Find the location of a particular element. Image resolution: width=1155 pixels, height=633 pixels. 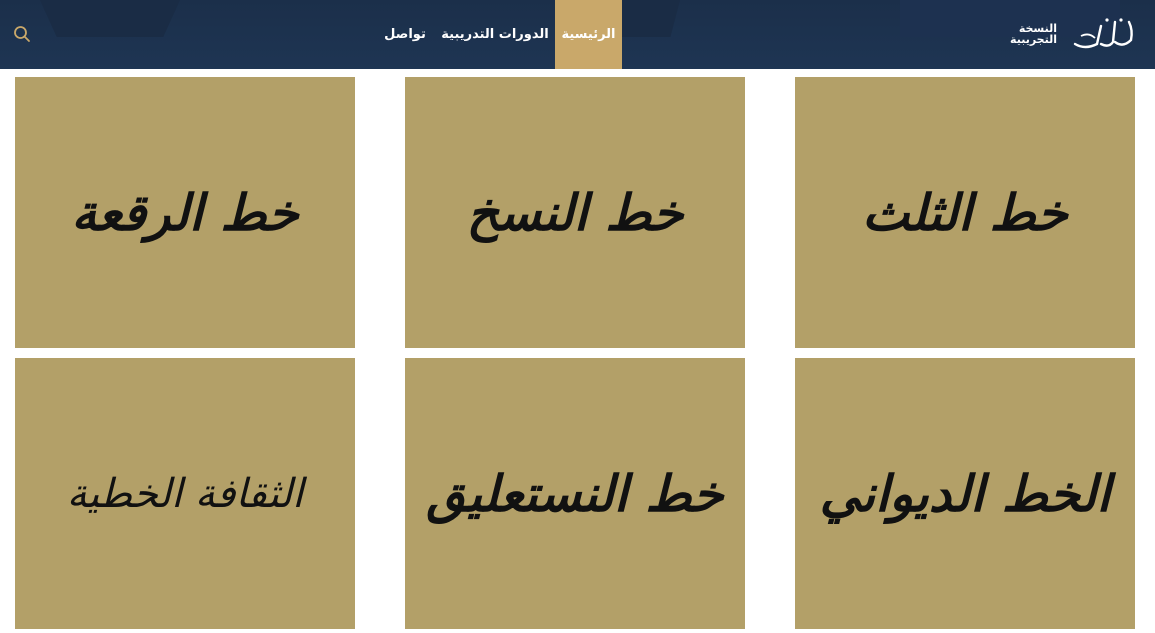

script-card-thuluth: خط الثلث is located at coordinates (965, 212).